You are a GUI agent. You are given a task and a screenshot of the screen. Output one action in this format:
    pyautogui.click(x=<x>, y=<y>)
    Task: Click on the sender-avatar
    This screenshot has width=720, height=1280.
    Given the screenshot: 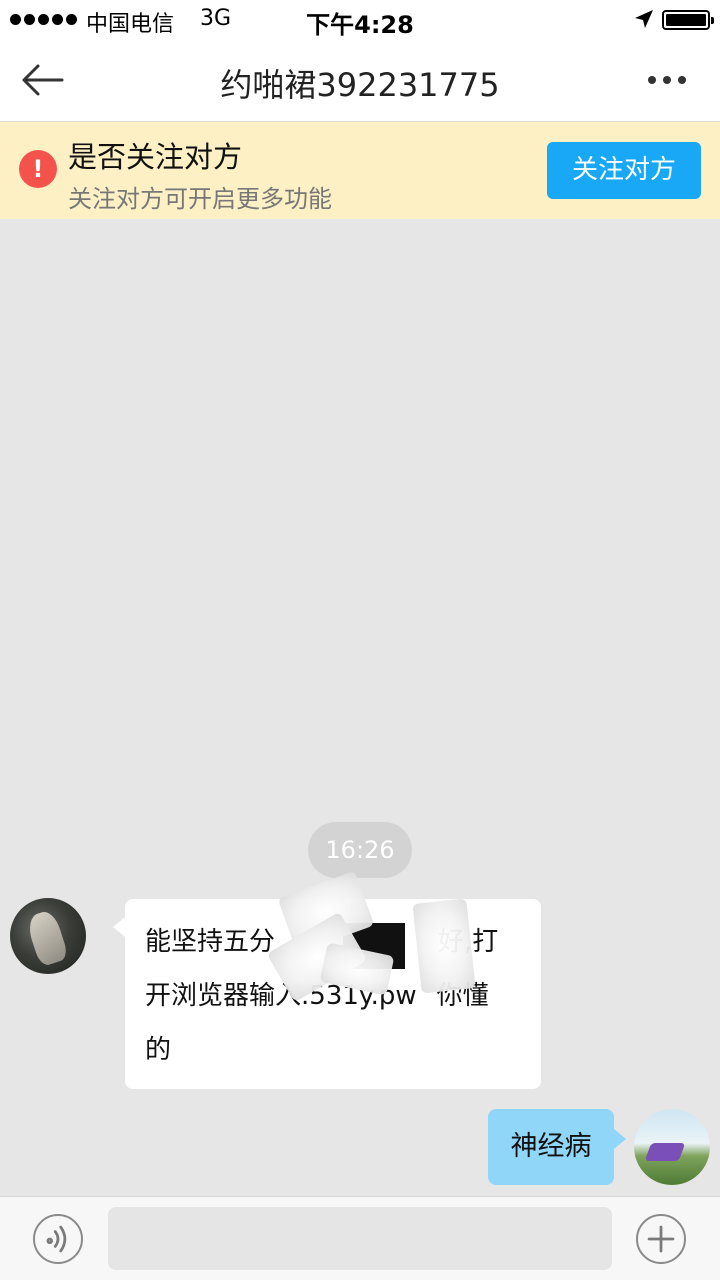 What is the action you would take?
    pyautogui.click(x=48, y=936)
    